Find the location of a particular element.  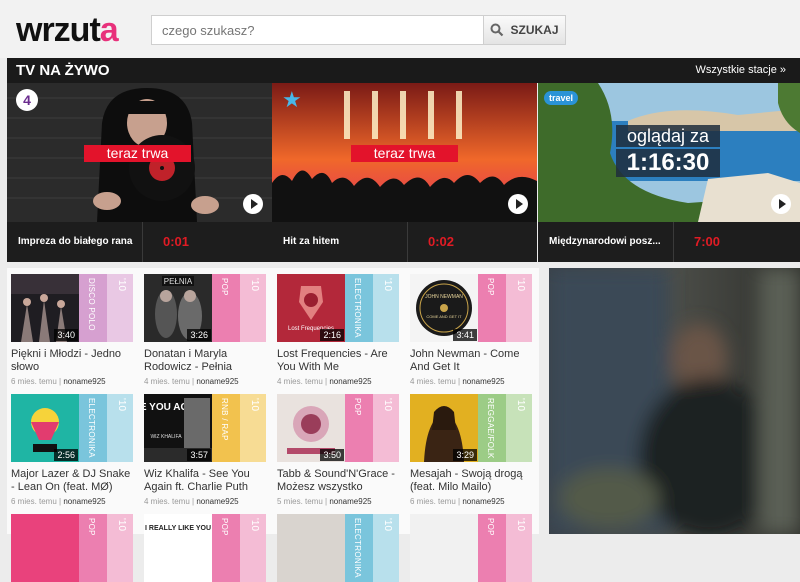

clip-thumbnail: 2:56 is located at coordinates (45, 428).